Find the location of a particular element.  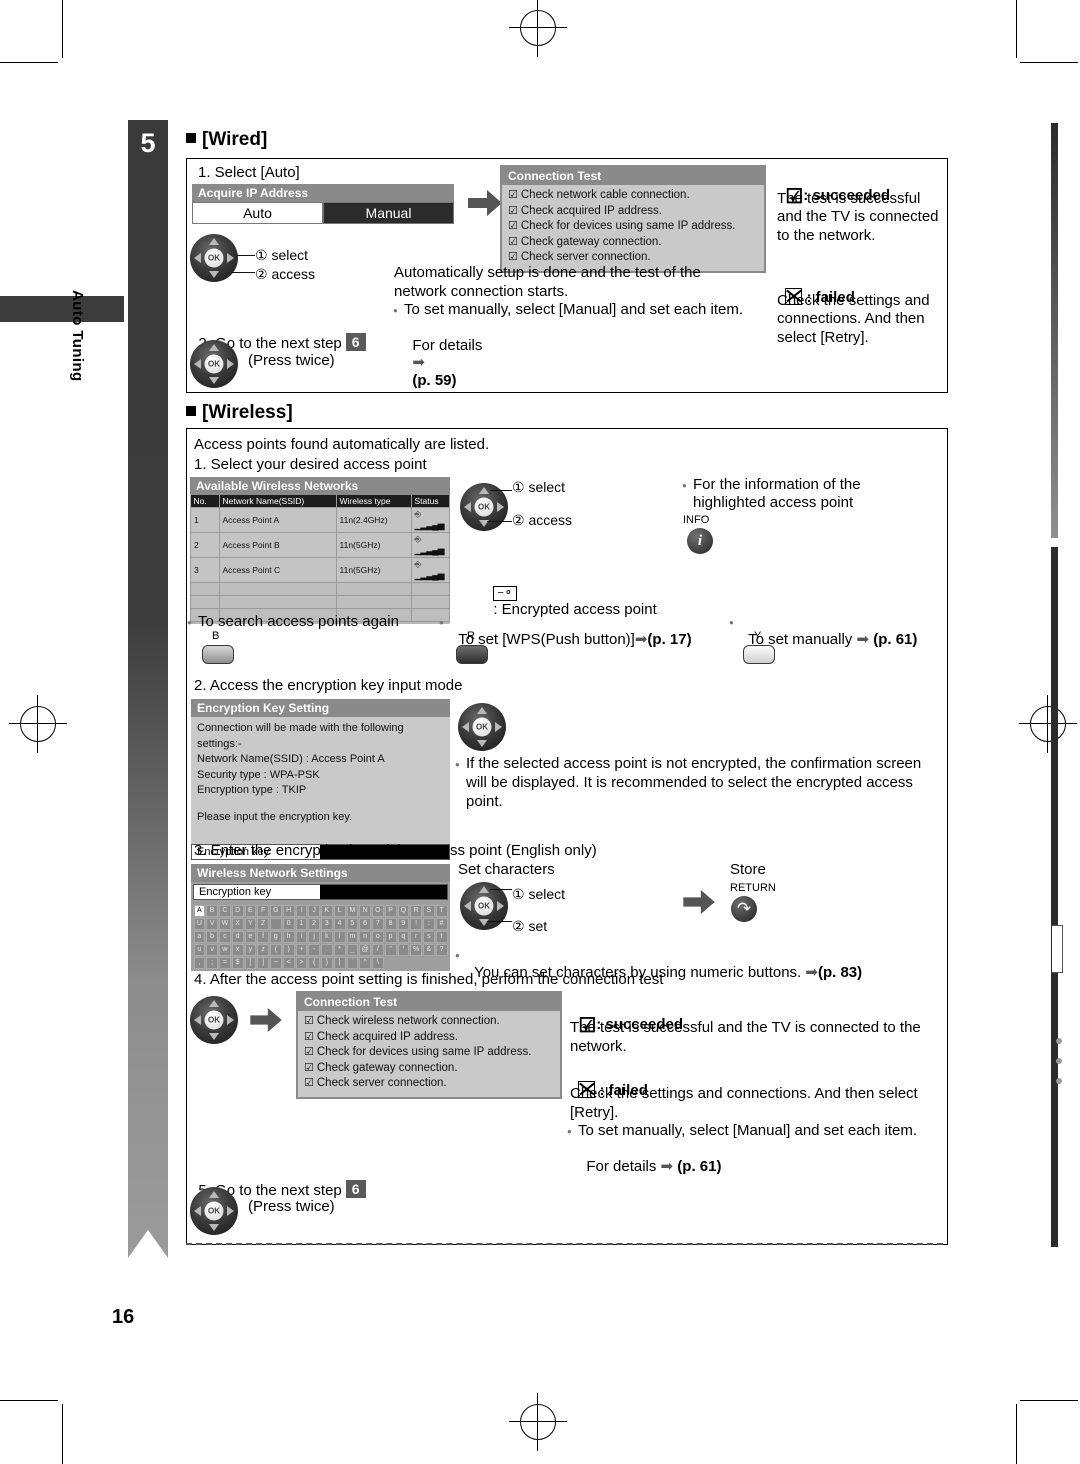

key: 1 is located at coordinates (301, 923).